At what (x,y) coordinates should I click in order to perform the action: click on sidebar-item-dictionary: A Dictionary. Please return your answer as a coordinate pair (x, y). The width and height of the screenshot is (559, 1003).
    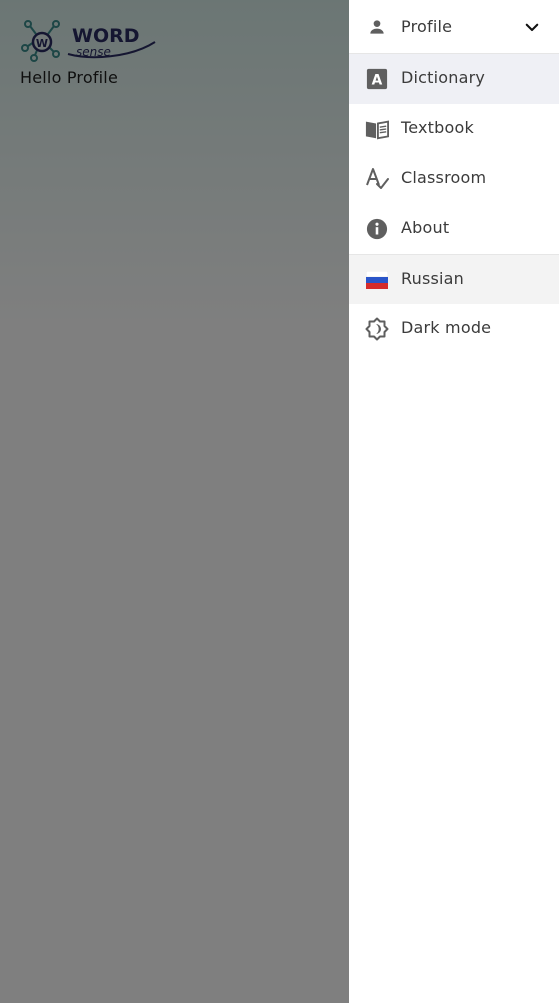
    Looking at the image, I should click on (454, 79).